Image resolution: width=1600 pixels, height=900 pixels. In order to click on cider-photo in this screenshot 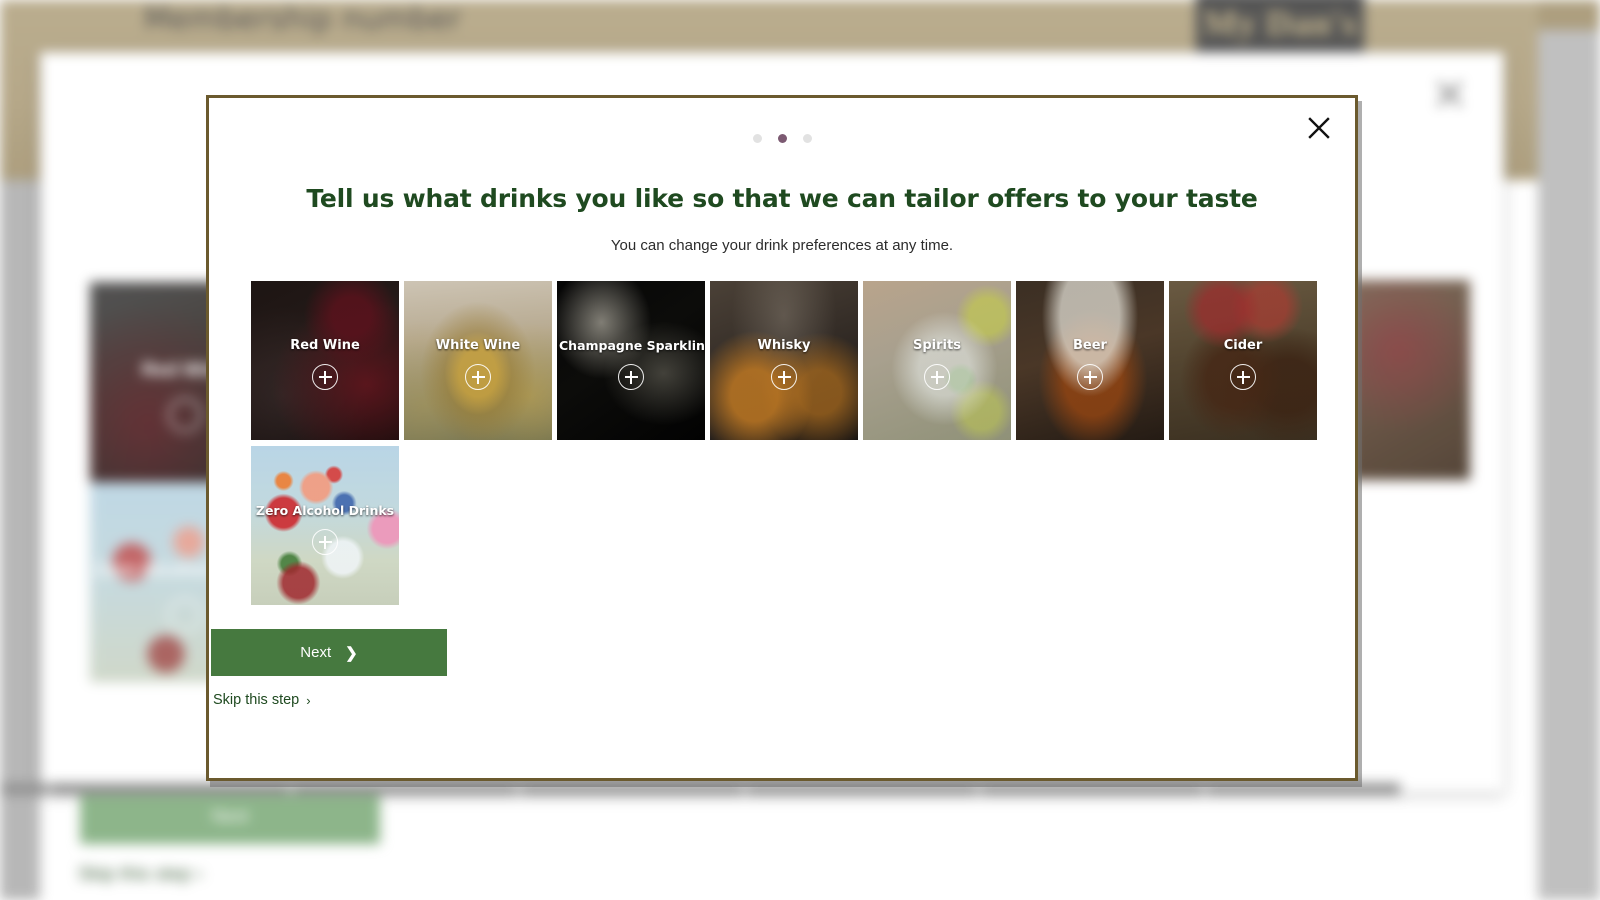, I will do `click(1243, 360)`.